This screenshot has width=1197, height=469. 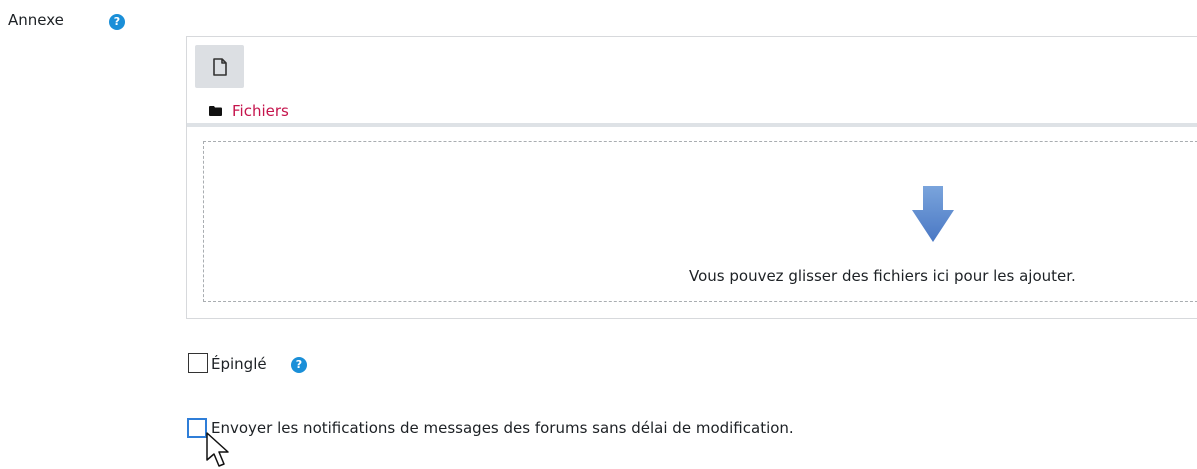 I want to click on folder-link: Fichiers, so click(x=260, y=111).